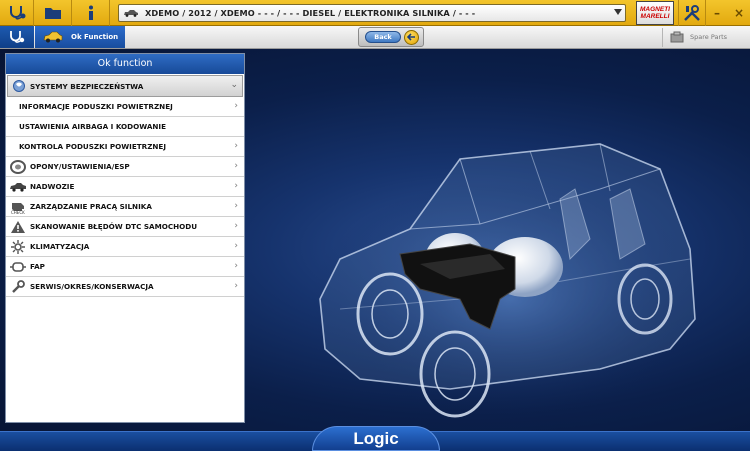 This screenshot has width=750, height=451. I want to click on logic-brand-tab: Logic, so click(376, 438).